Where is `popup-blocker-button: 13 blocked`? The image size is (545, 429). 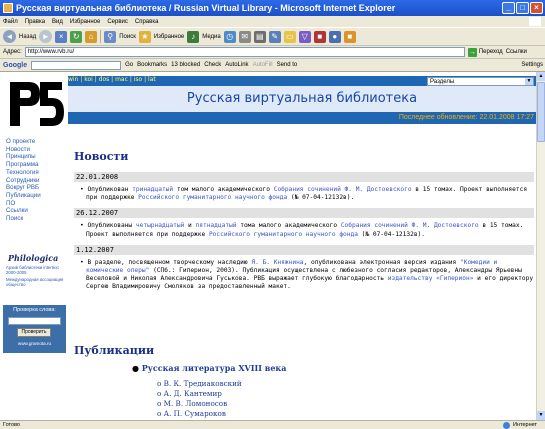
popup-blocker-button: 13 blocked is located at coordinates (185, 65).